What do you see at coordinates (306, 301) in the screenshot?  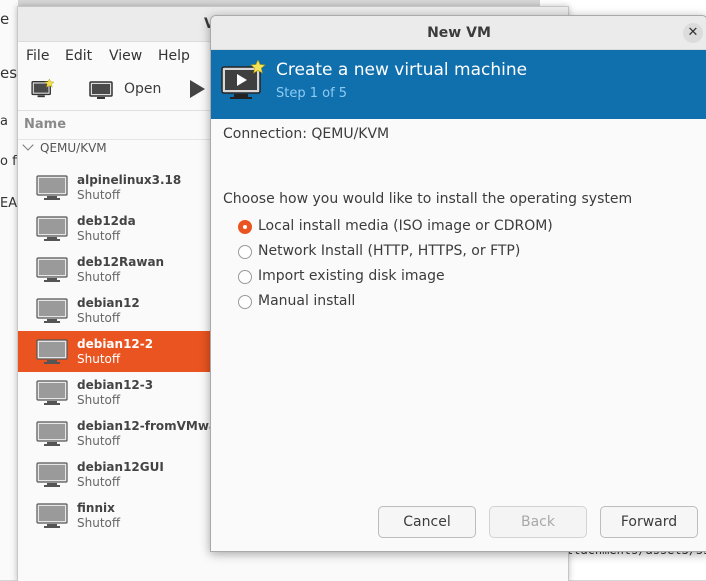 I see `install-option-label: Manual install` at bounding box center [306, 301].